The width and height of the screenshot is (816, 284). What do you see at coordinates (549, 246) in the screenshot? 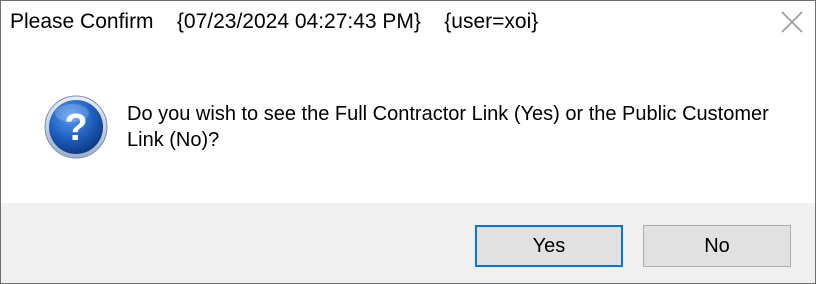
I see `yes-button: Yes` at bounding box center [549, 246].